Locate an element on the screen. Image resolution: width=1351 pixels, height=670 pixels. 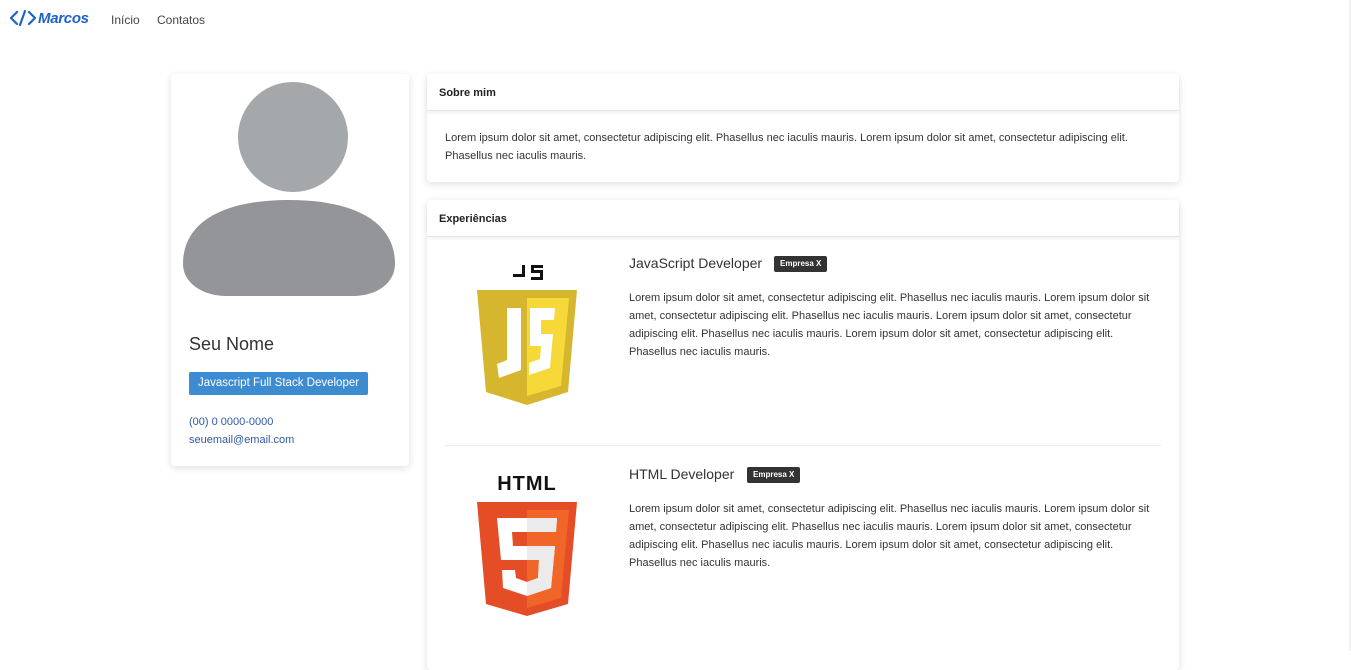
role-badge: Javascript Full Stack Developer is located at coordinates (279, 383).